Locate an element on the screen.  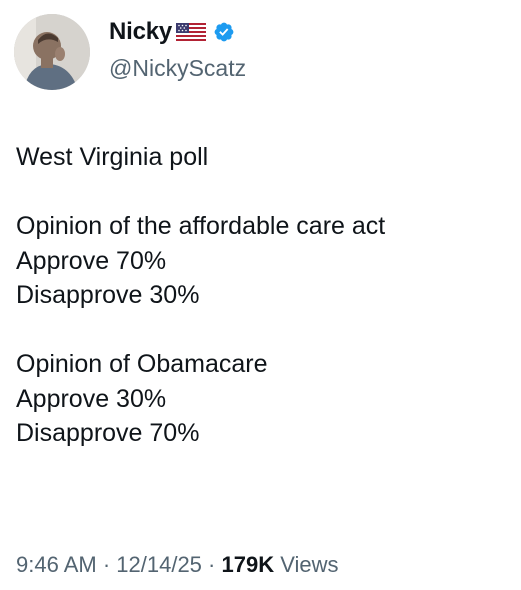
author-handle: @NickyScatz is located at coordinates (177, 68).